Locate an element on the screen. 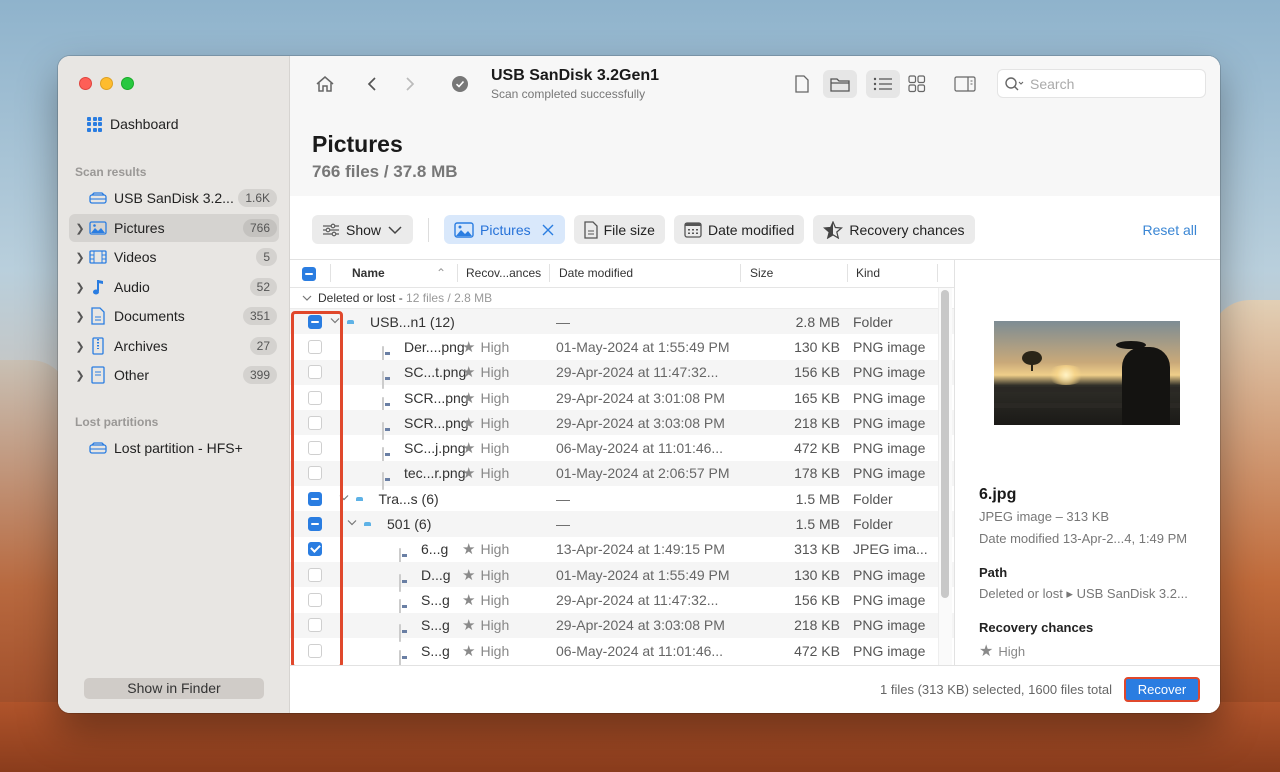 The width and height of the screenshot is (1280, 772). column-header-kind: Kind is located at coordinates (868, 273).